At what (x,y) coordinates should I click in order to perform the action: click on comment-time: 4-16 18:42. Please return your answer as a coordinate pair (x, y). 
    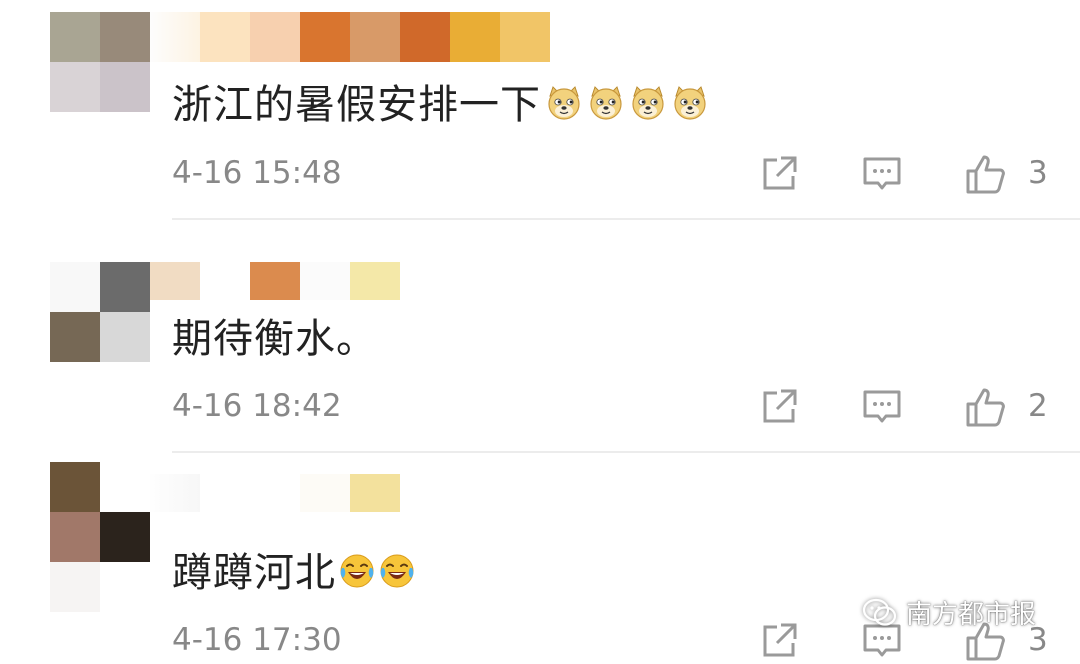
    Looking at the image, I should click on (257, 406).